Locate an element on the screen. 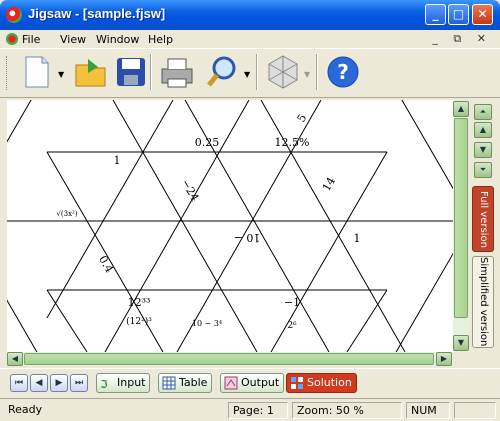 This screenshot has width=500, height=421. minimize-button: _ is located at coordinates (435, 14).